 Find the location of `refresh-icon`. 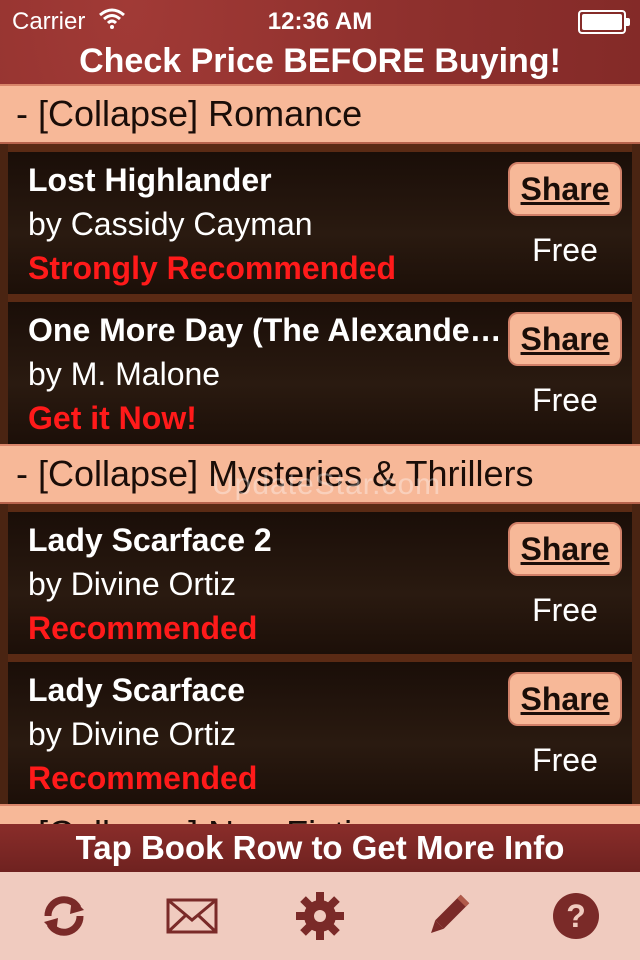

refresh-icon is located at coordinates (64, 916).